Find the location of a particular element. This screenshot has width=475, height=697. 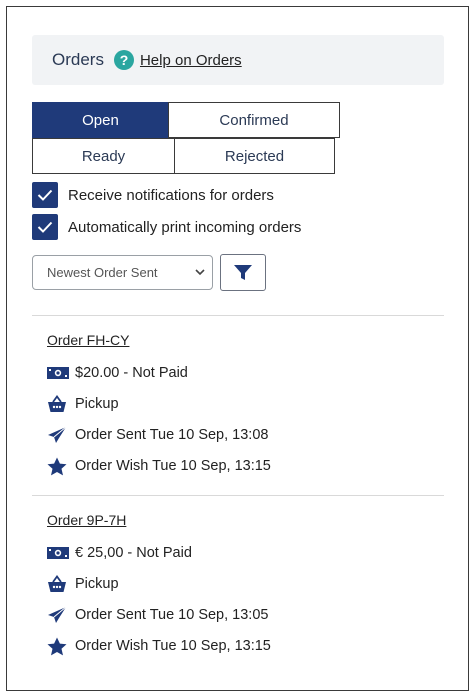

order-sent-text: Order Sent Tue 10 Sep, 13:05 is located at coordinates (172, 615).